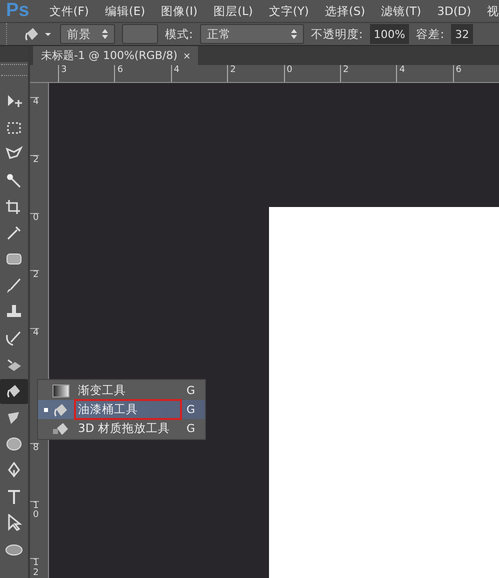 The width and height of the screenshot is (499, 578). What do you see at coordinates (115, 55) in the screenshot?
I see `document-tab: 未标题-1 @ 100%(RGB/8) ×` at bounding box center [115, 55].